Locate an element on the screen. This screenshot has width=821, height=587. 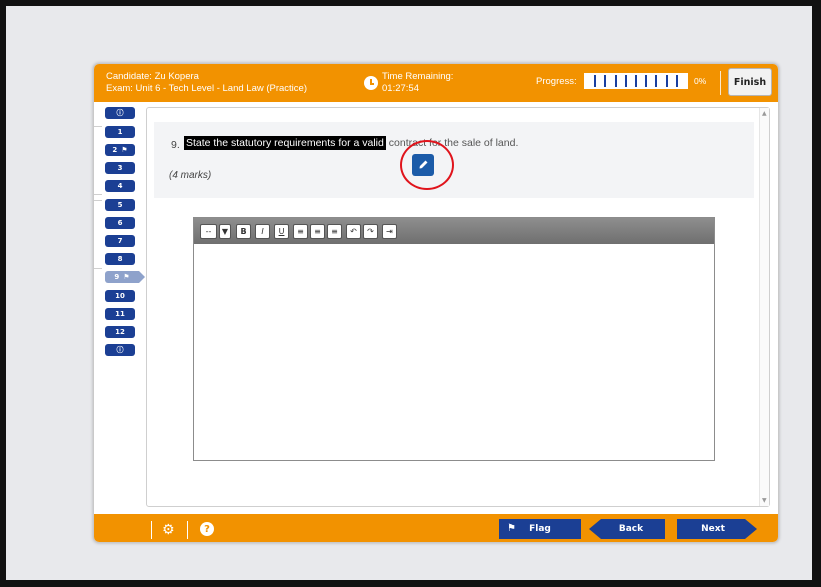
undo-icon: ↶ is located at coordinates (353, 231).